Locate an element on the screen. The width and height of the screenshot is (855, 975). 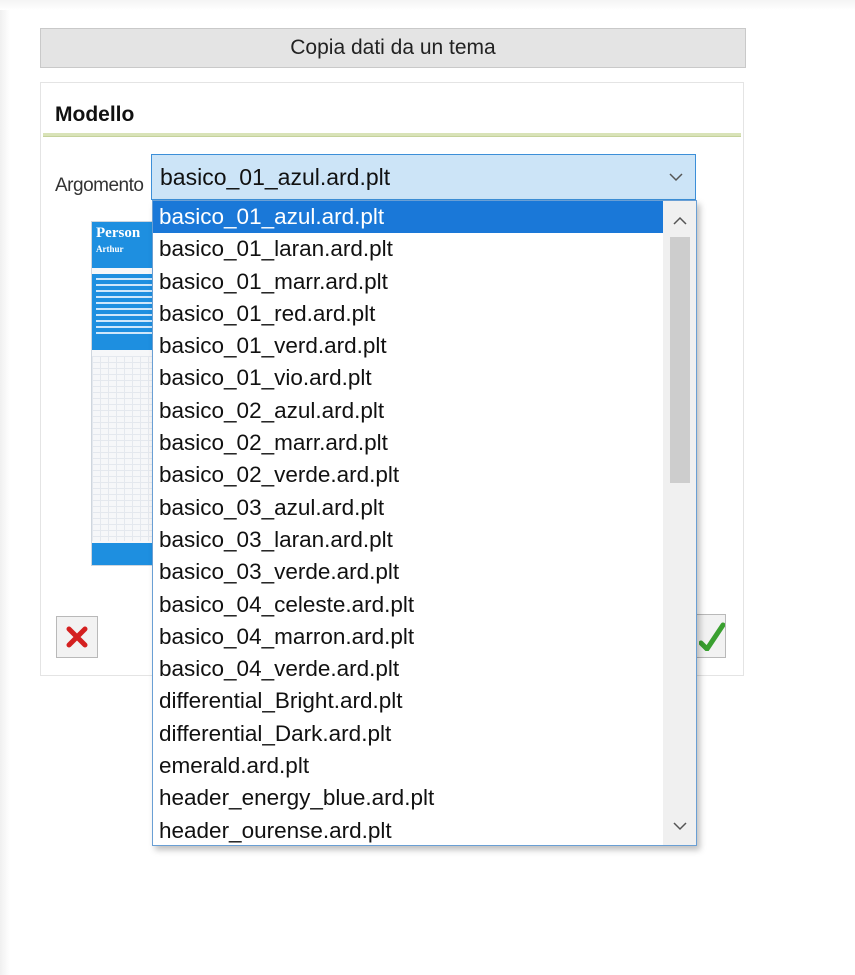
dropdown-item: basico_01_verd.ard.plt is located at coordinates (408, 346).